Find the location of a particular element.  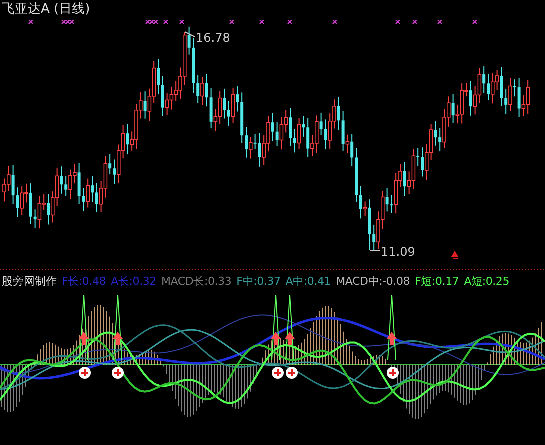

legend-item: MACD长:0.33 is located at coordinates (196, 281).